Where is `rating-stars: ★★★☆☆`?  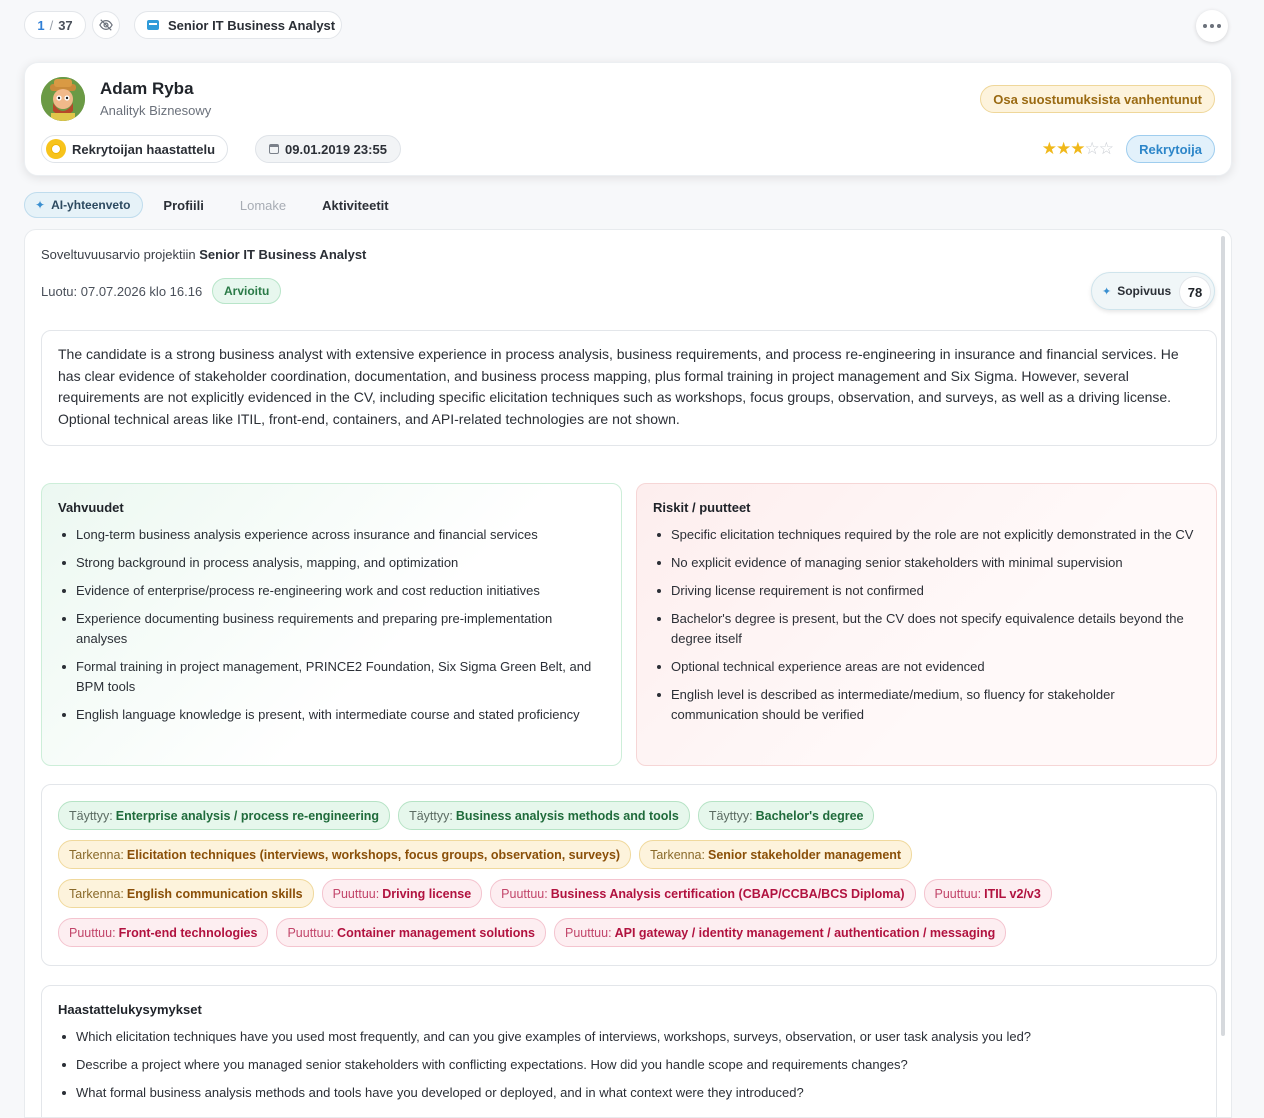 rating-stars: ★★★☆☆ is located at coordinates (1078, 149).